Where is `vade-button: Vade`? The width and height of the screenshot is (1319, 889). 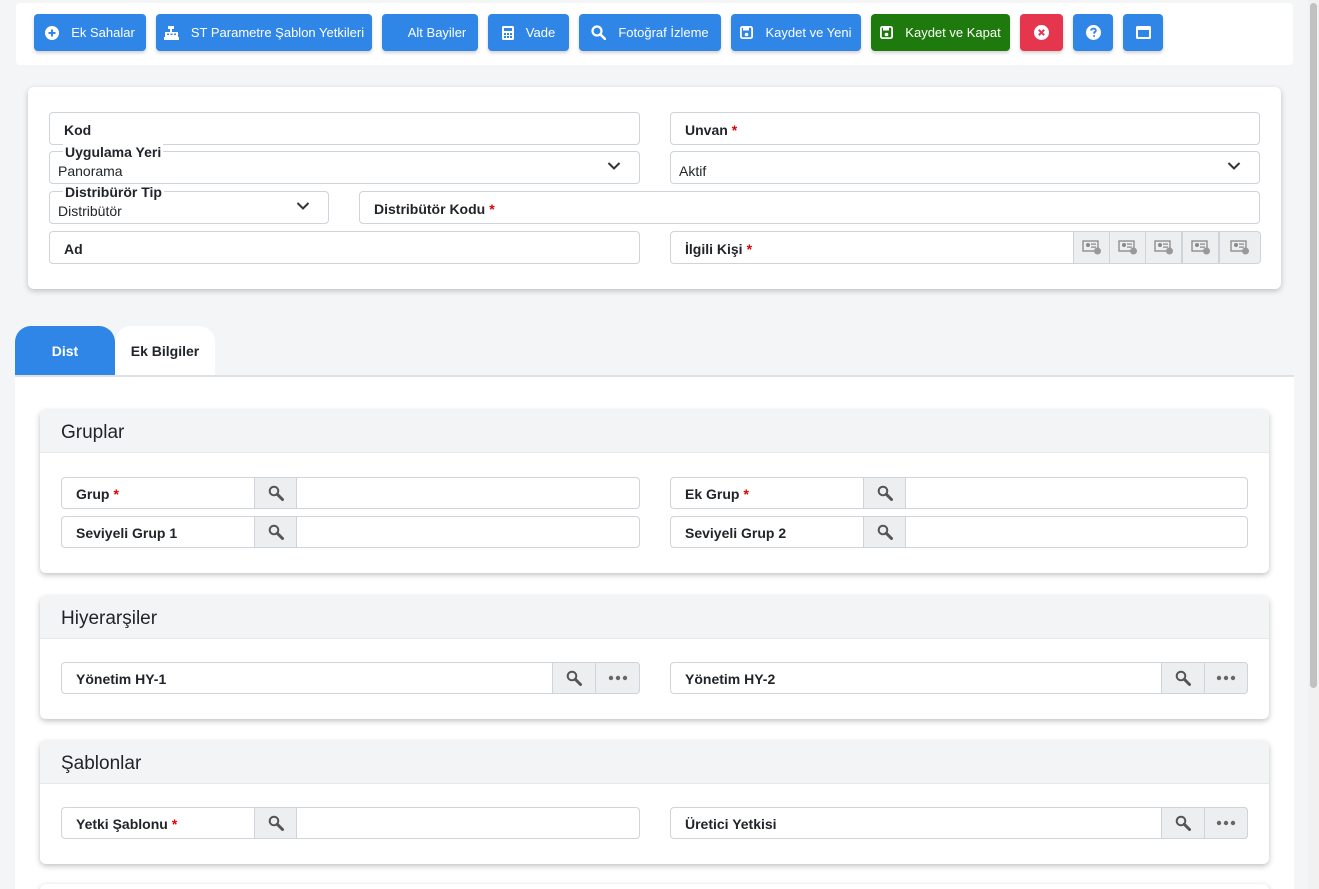 vade-button: Vade is located at coordinates (528, 32).